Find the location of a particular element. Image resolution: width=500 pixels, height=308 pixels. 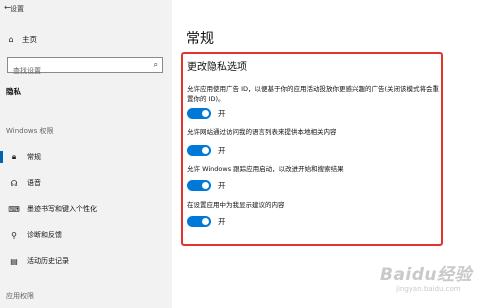

toggle-language-list: 开 is located at coordinates (206, 150).